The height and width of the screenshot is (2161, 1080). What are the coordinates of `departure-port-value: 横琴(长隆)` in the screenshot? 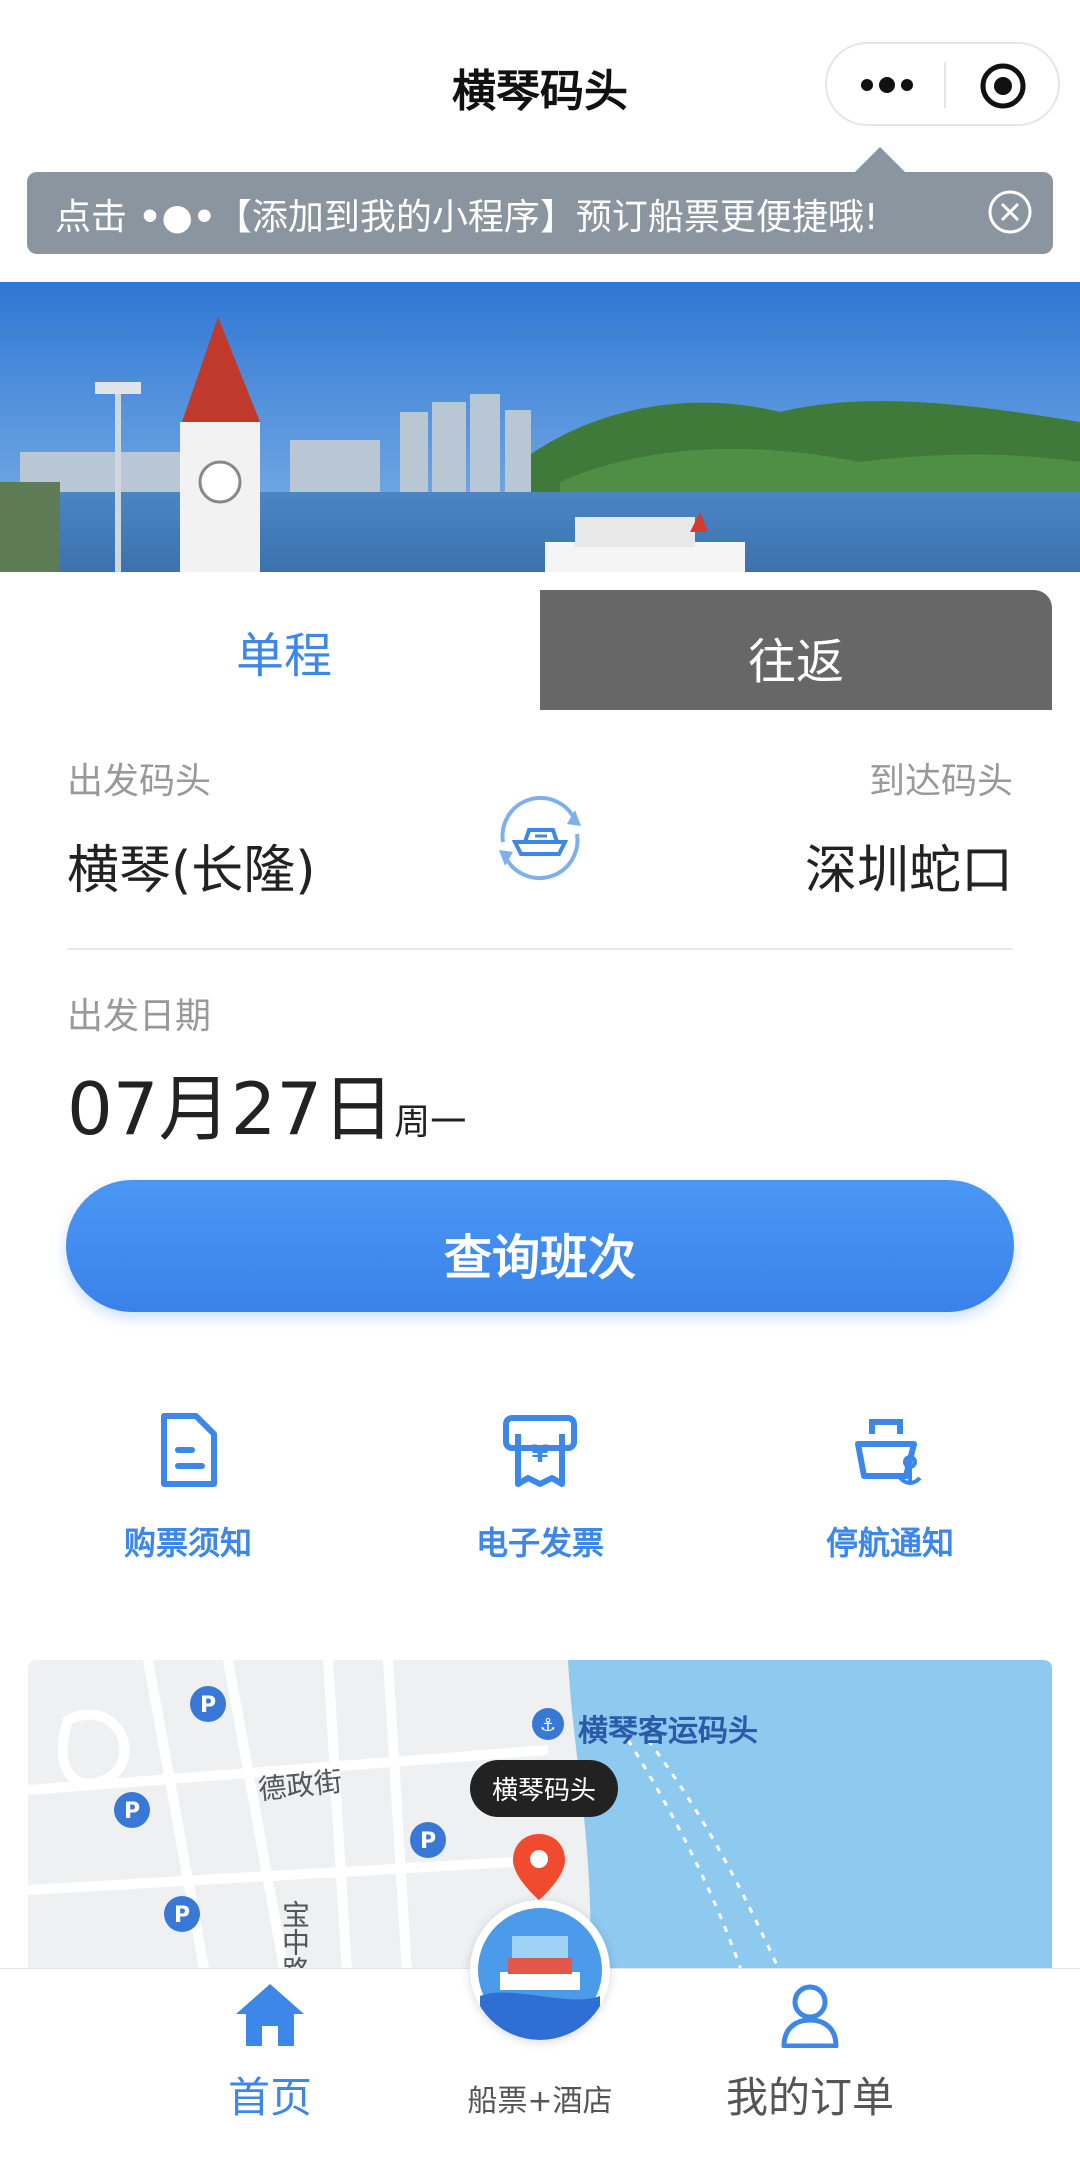 It's located at (191, 865).